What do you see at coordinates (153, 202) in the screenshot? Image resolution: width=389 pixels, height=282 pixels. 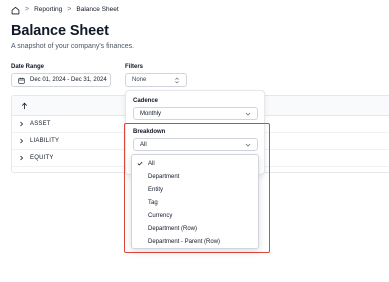 I see `option-label: Tag` at bounding box center [153, 202].